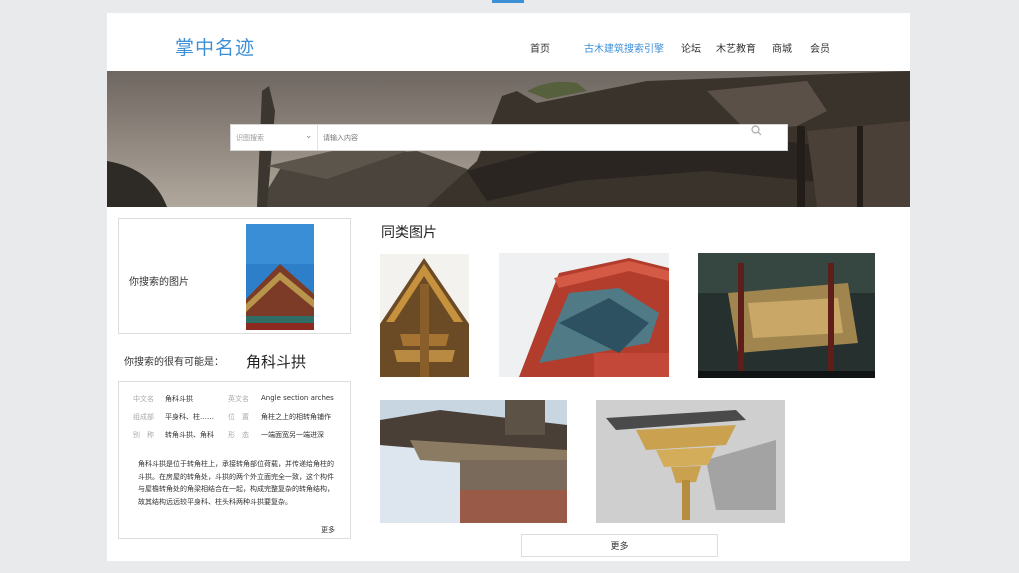 This screenshot has height=573, width=1019. What do you see at coordinates (250, 138) in the screenshot?
I see `search-type-value: 识图搜索` at bounding box center [250, 138].